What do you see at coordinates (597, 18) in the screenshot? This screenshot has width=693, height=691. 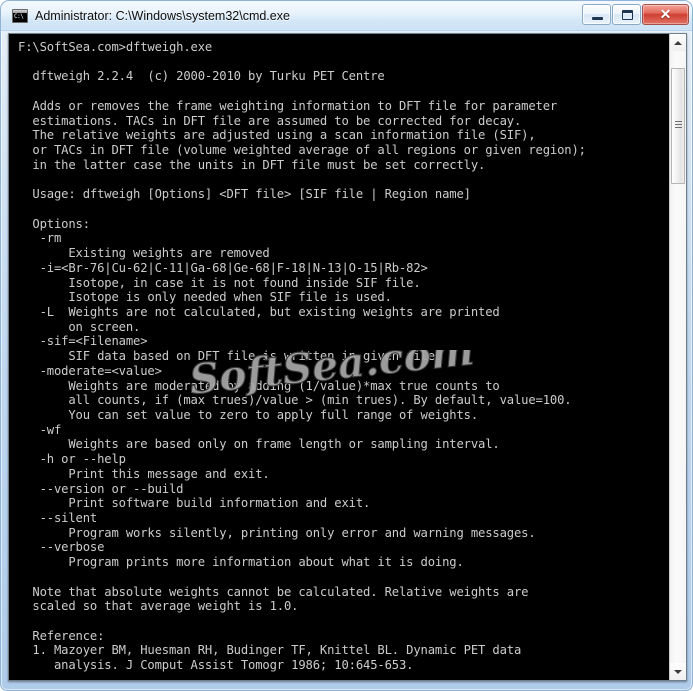 I see `minimize-icon` at bounding box center [597, 18].